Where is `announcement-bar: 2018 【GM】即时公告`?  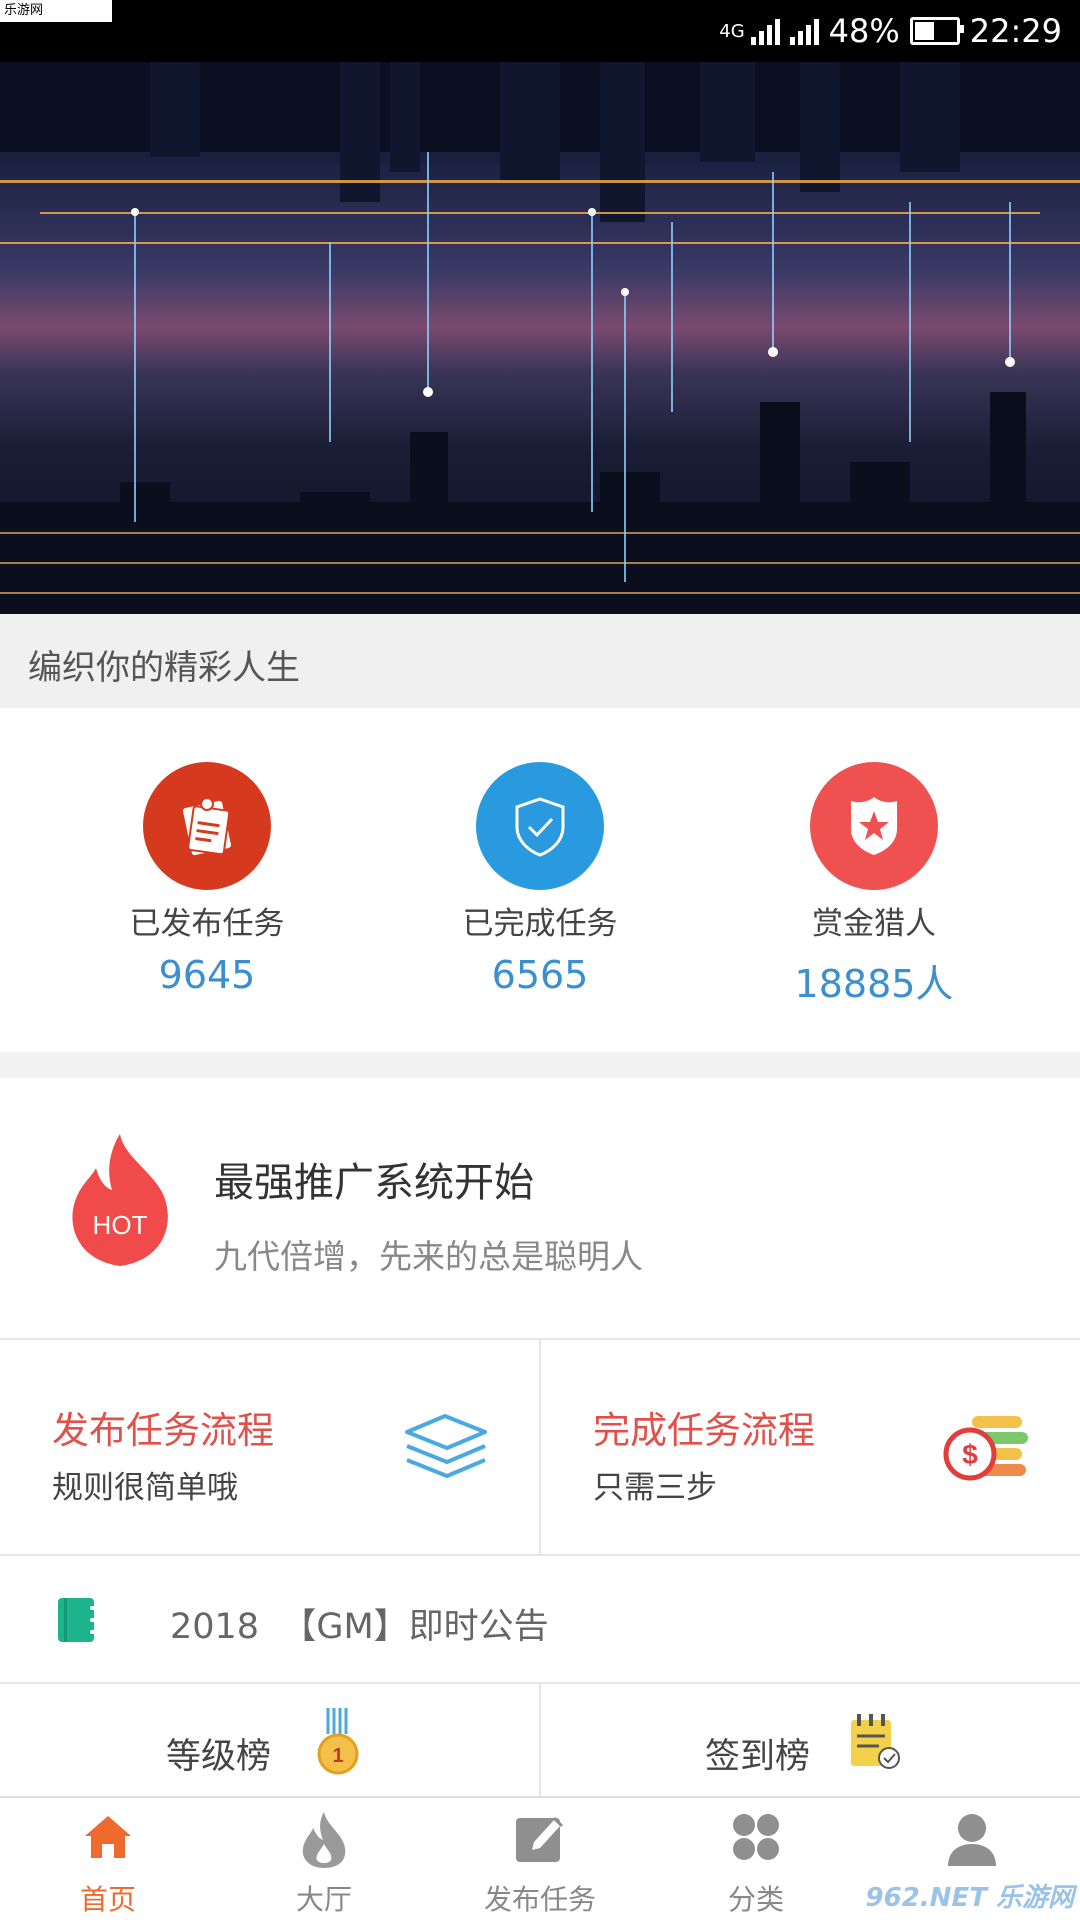 announcement-bar: 2018 【GM】即时公告 is located at coordinates (540, 1620).